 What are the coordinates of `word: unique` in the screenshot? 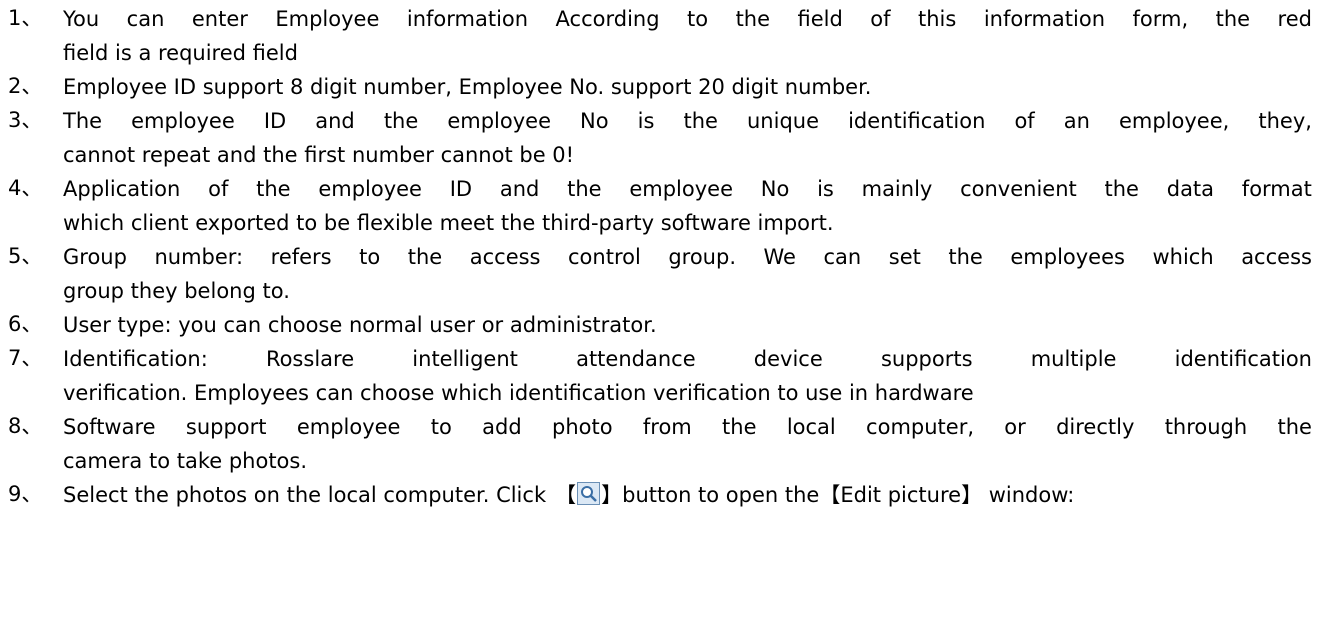 It's located at (783, 121).